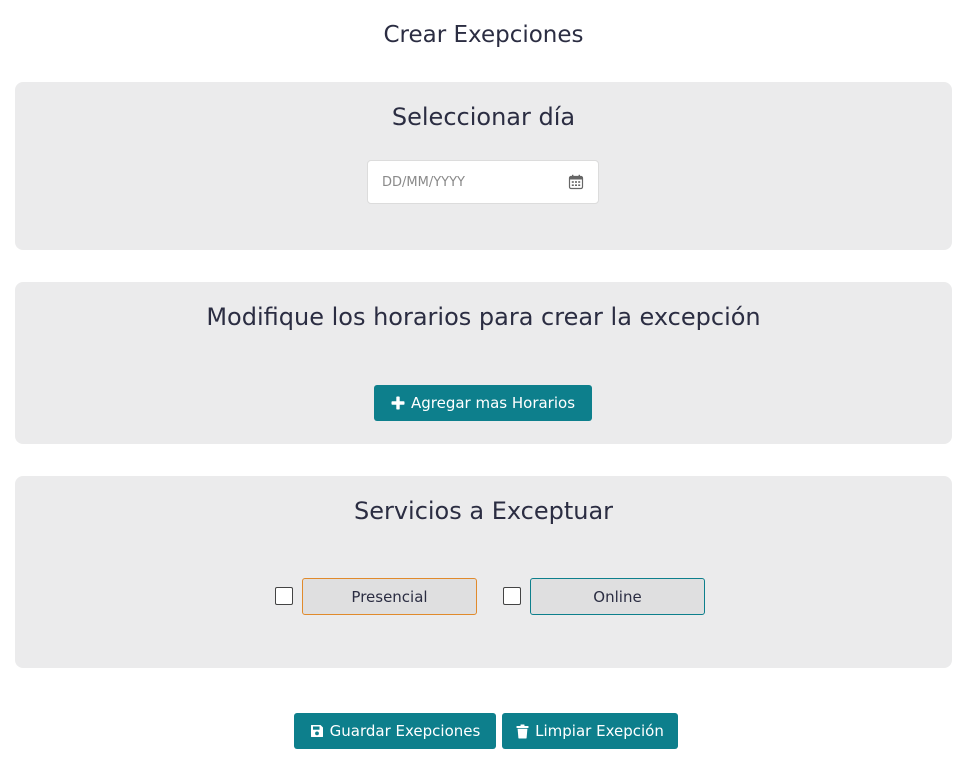 The image size is (972, 764). I want to click on add-schedule-button: Agregar mas Horarios, so click(483, 403).